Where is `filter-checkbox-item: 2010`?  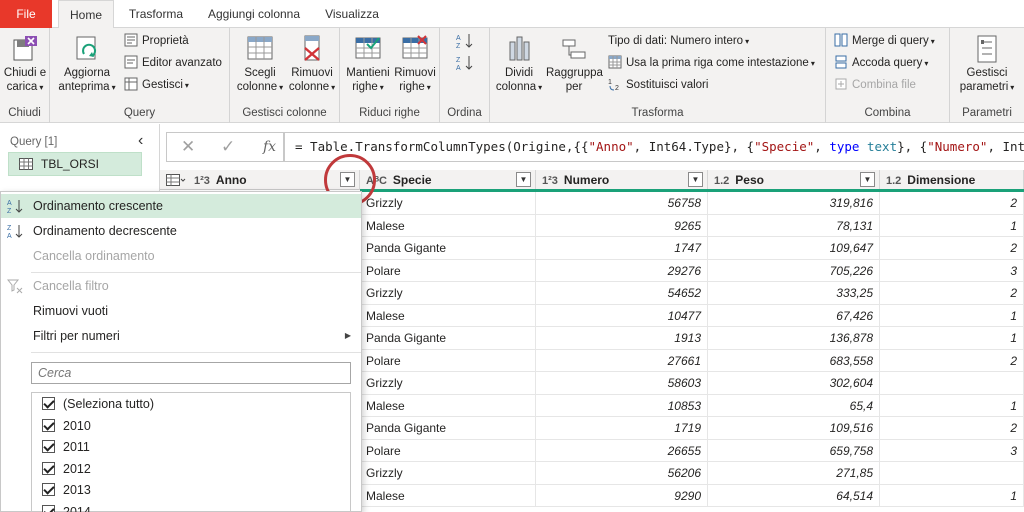
filter-checkbox-item: 2010 is located at coordinates (66, 426).